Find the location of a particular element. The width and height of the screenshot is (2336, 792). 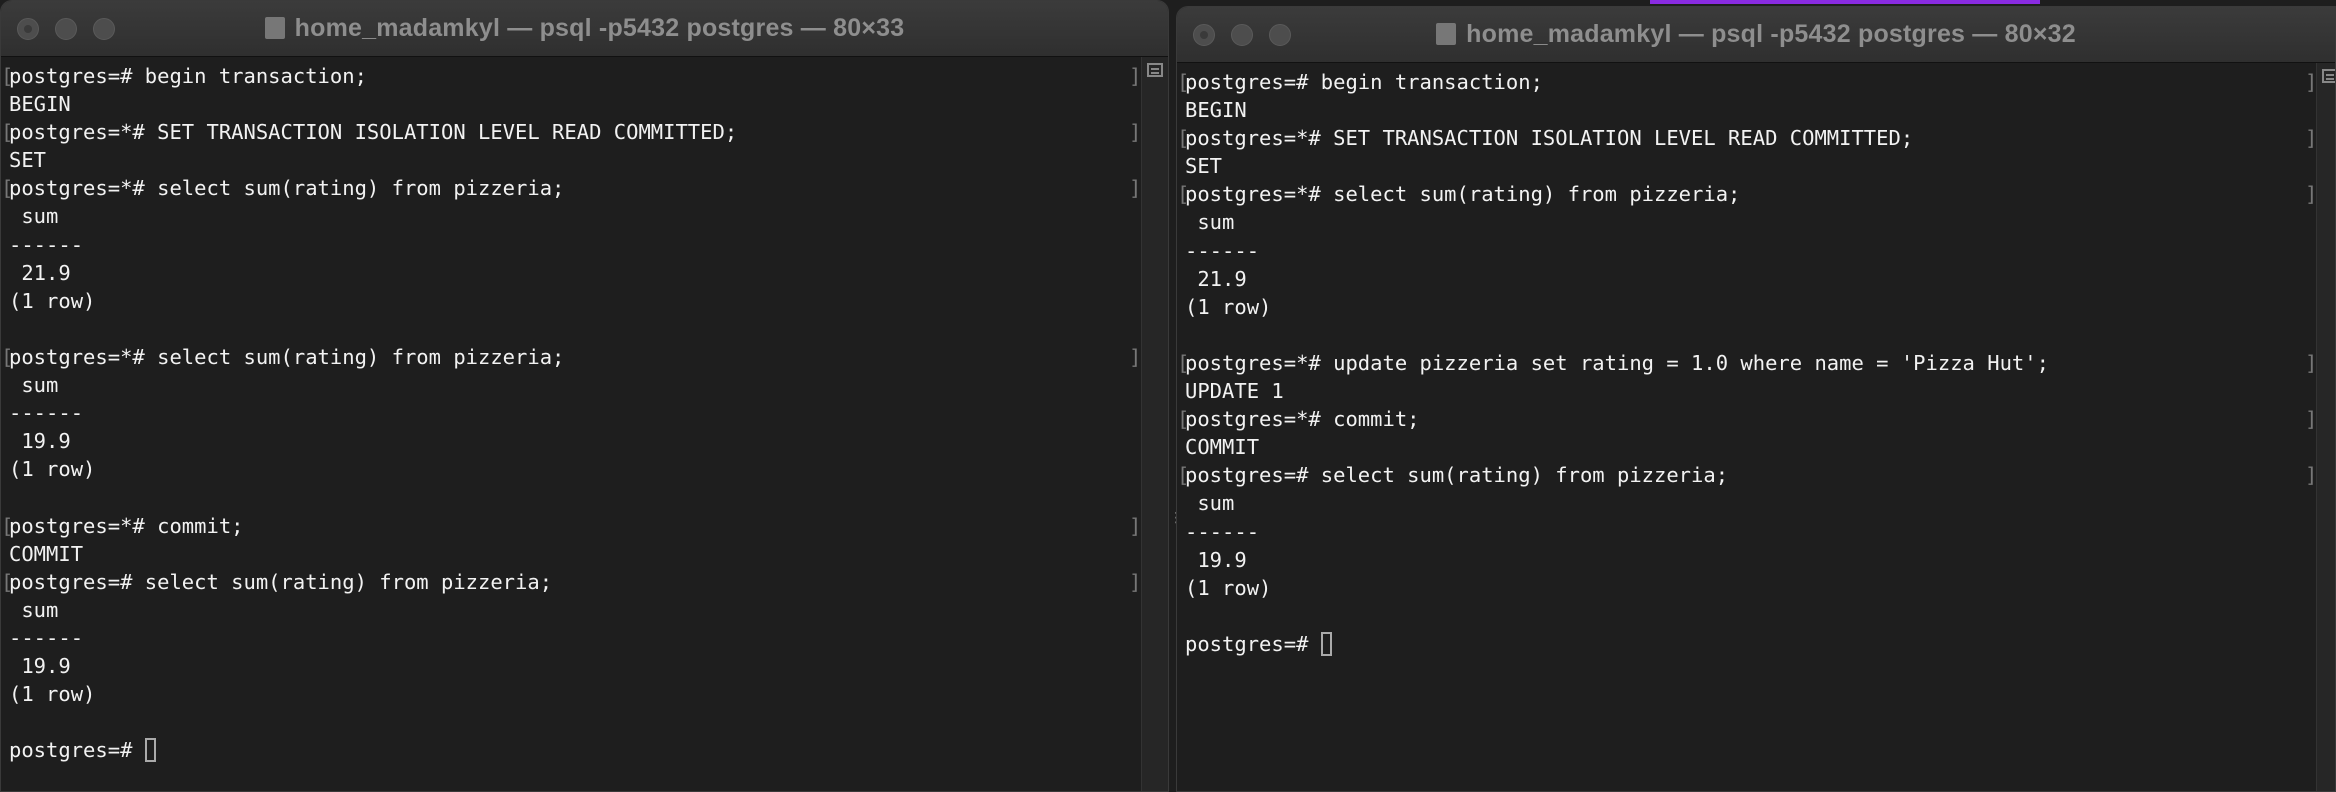

output-line: UPDATE 1 is located at coordinates (1234, 391).